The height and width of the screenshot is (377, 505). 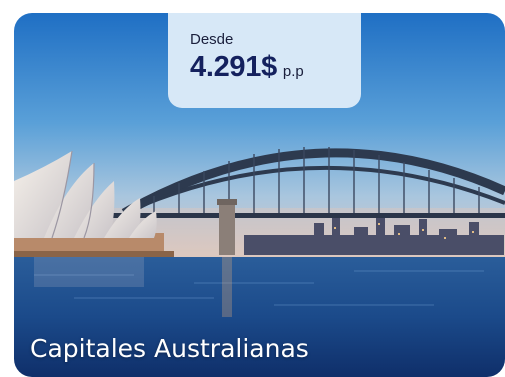 I want to click on price-prefix: Desde, so click(x=212, y=39).